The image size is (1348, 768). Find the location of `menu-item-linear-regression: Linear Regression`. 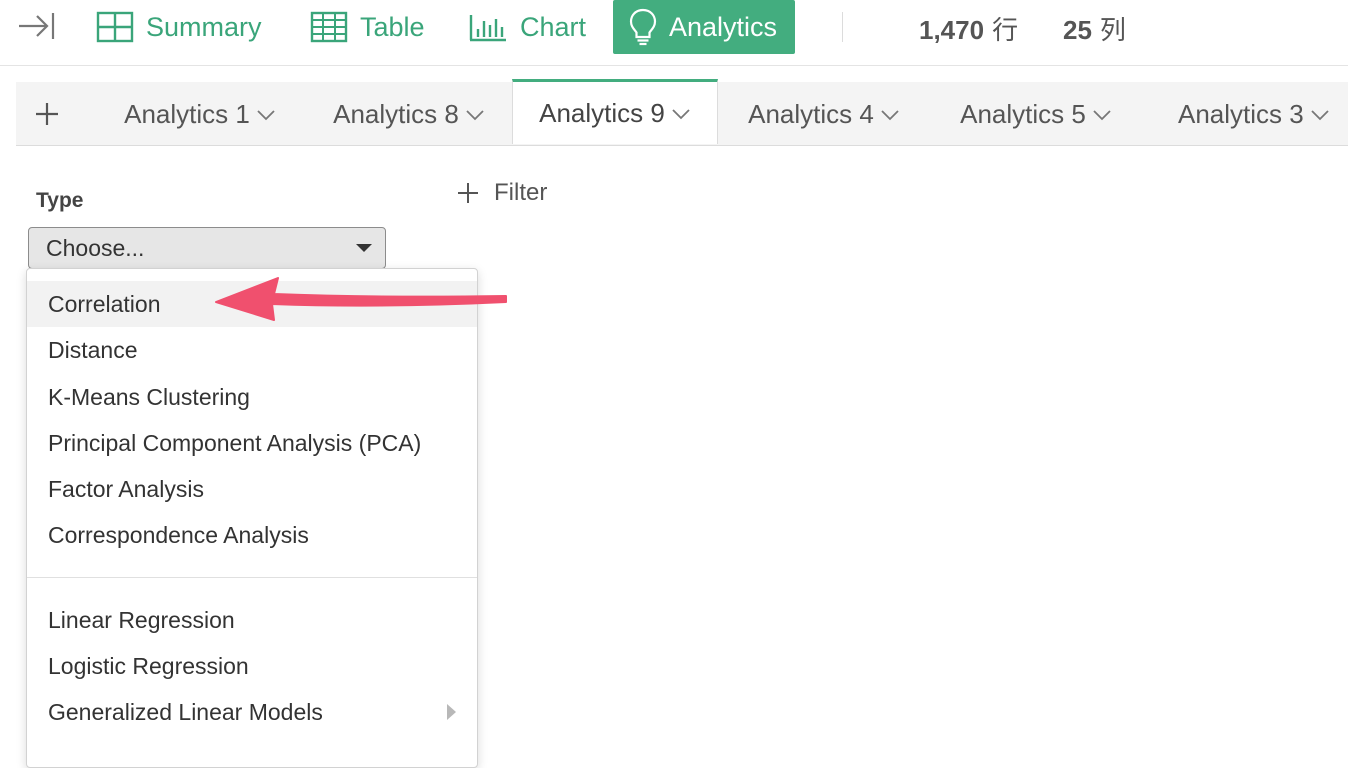

menu-item-linear-regression: Linear Regression is located at coordinates (252, 620).